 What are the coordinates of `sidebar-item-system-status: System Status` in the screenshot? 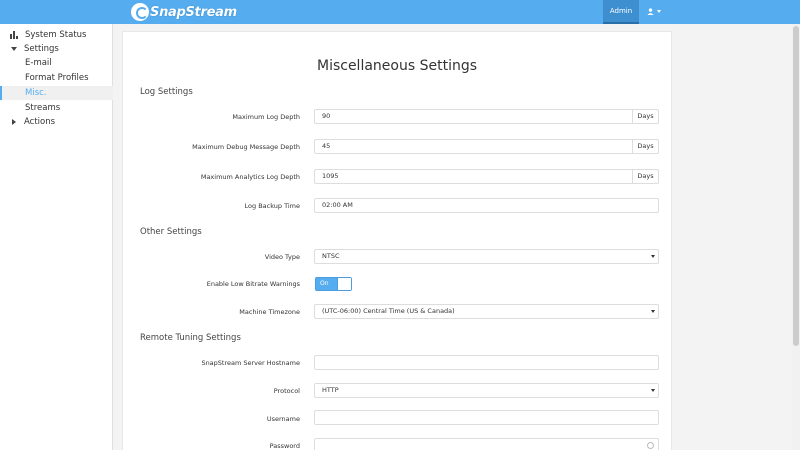 It's located at (56, 35).